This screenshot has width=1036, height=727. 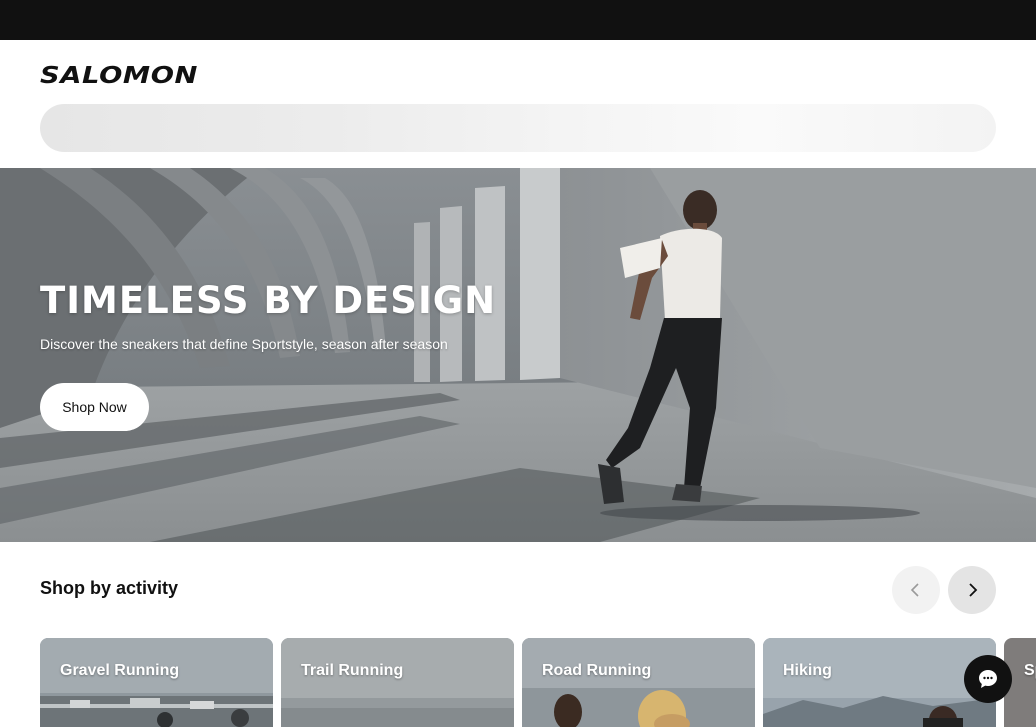 I want to click on activity-card-gravel-running: Gravel Running, so click(x=156, y=682).